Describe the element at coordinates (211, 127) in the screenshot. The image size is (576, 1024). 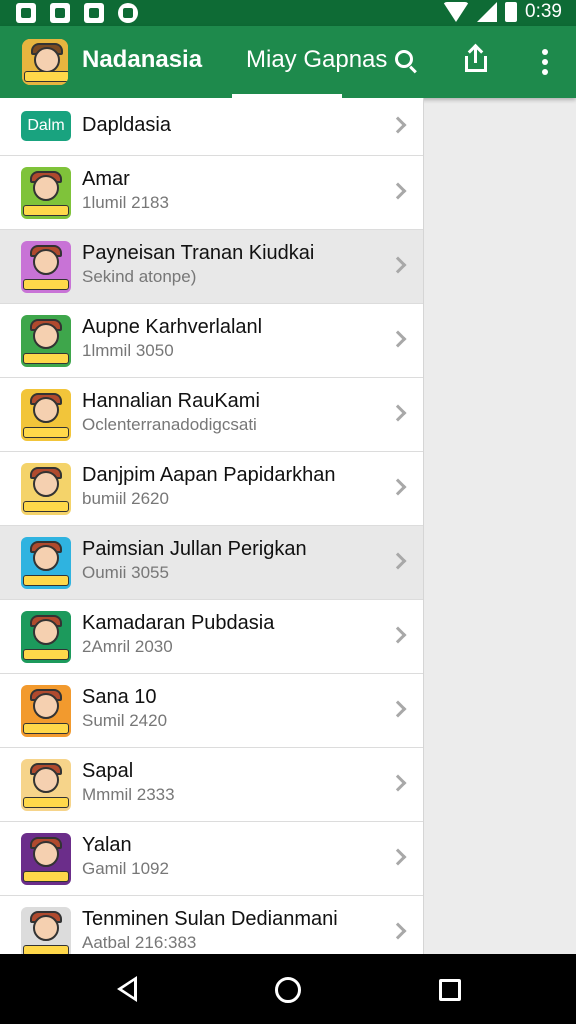
I see `list-header-row: Dalm Dapldasia` at that location.